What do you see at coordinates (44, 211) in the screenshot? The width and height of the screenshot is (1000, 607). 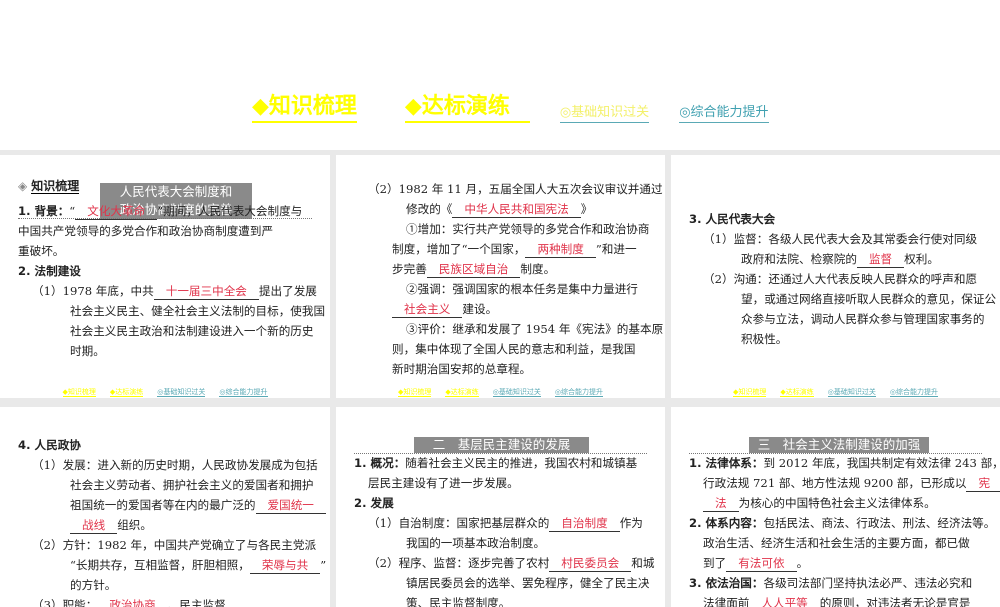 I see `item-heading: 1. 背景：` at bounding box center [44, 211].